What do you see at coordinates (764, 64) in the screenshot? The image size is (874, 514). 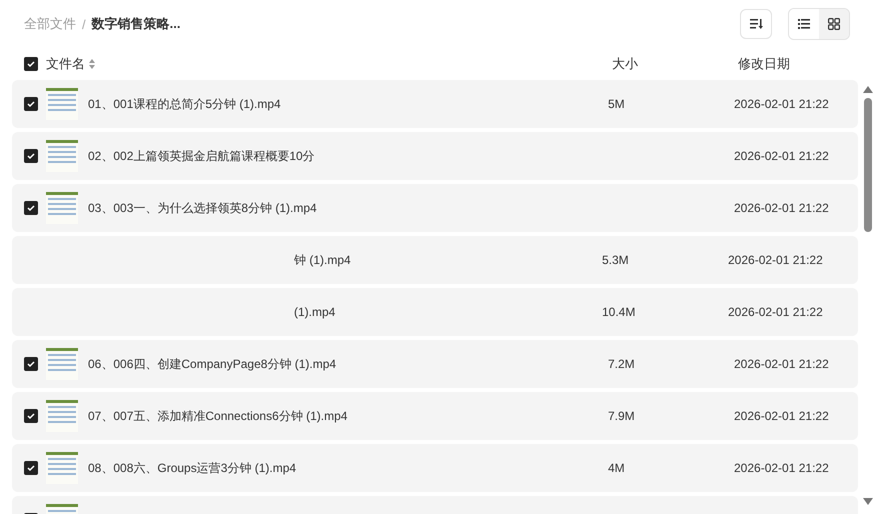 I see `column-header: 修改日期` at bounding box center [764, 64].